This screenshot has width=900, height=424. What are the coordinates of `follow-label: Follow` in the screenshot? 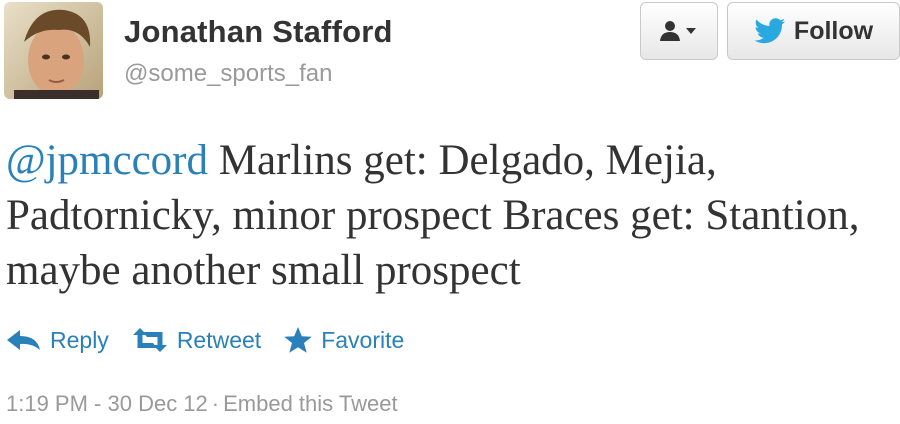 It's located at (833, 30).